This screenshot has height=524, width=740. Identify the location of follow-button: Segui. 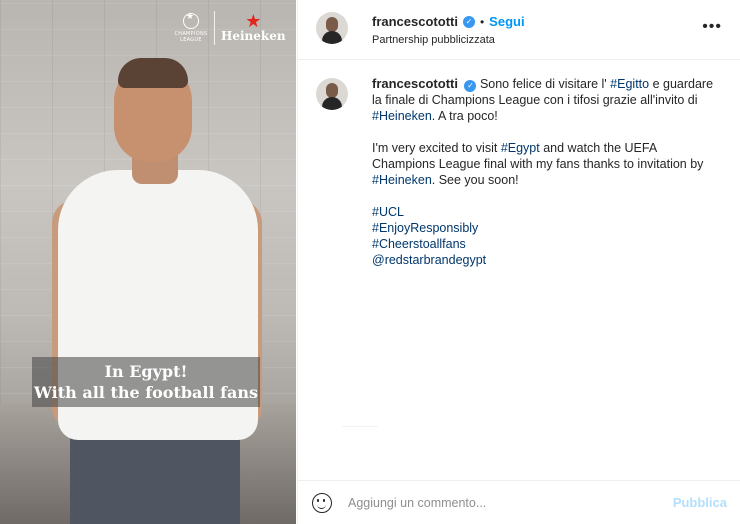
(506, 21).